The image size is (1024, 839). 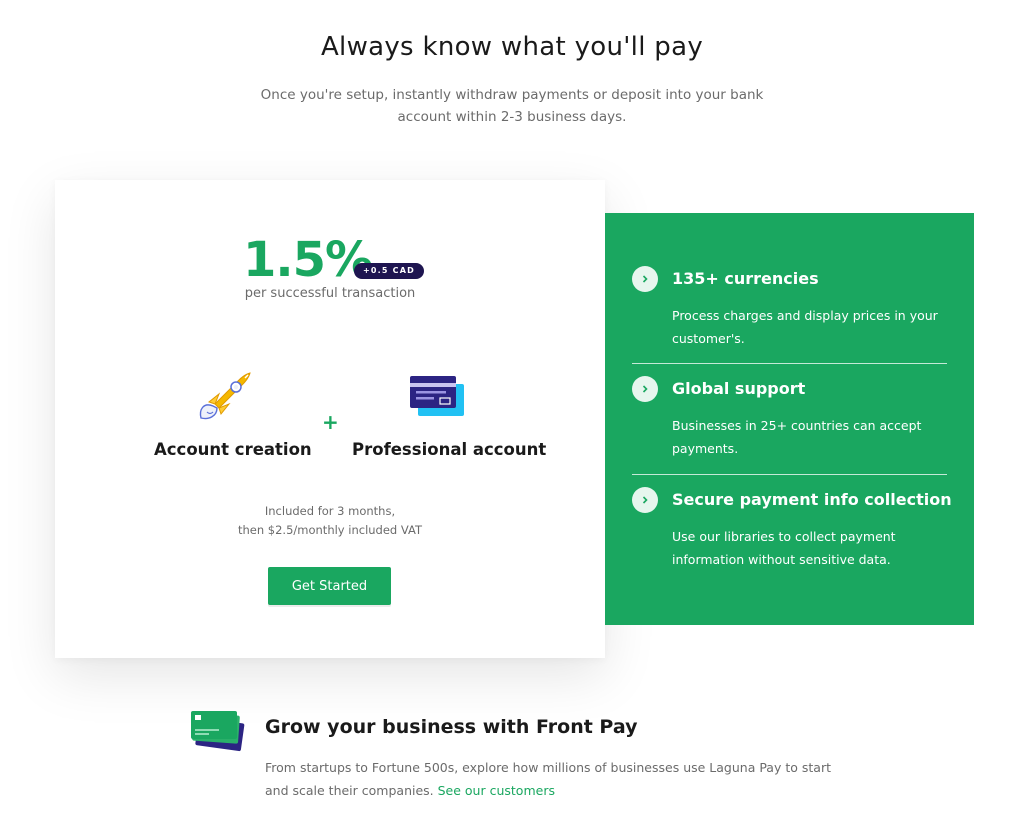 What do you see at coordinates (739, 388) in the screenshot?
I see `feature-title: Global support` at bounding box center [739, 388].